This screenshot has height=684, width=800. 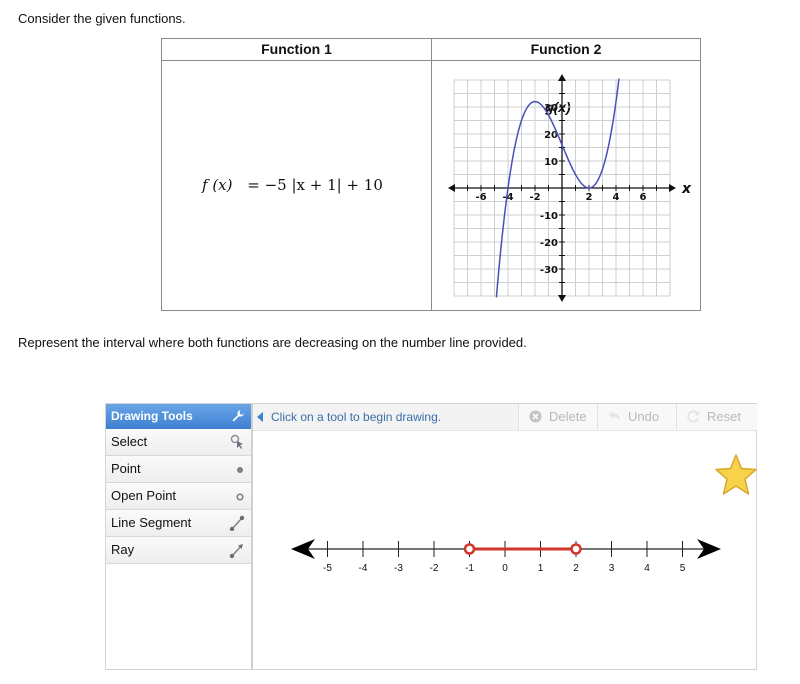 I want to click on number-line: -5 -4 -3 -2 -1 0 1 2 3 4 5, so click(x=505, y=554).